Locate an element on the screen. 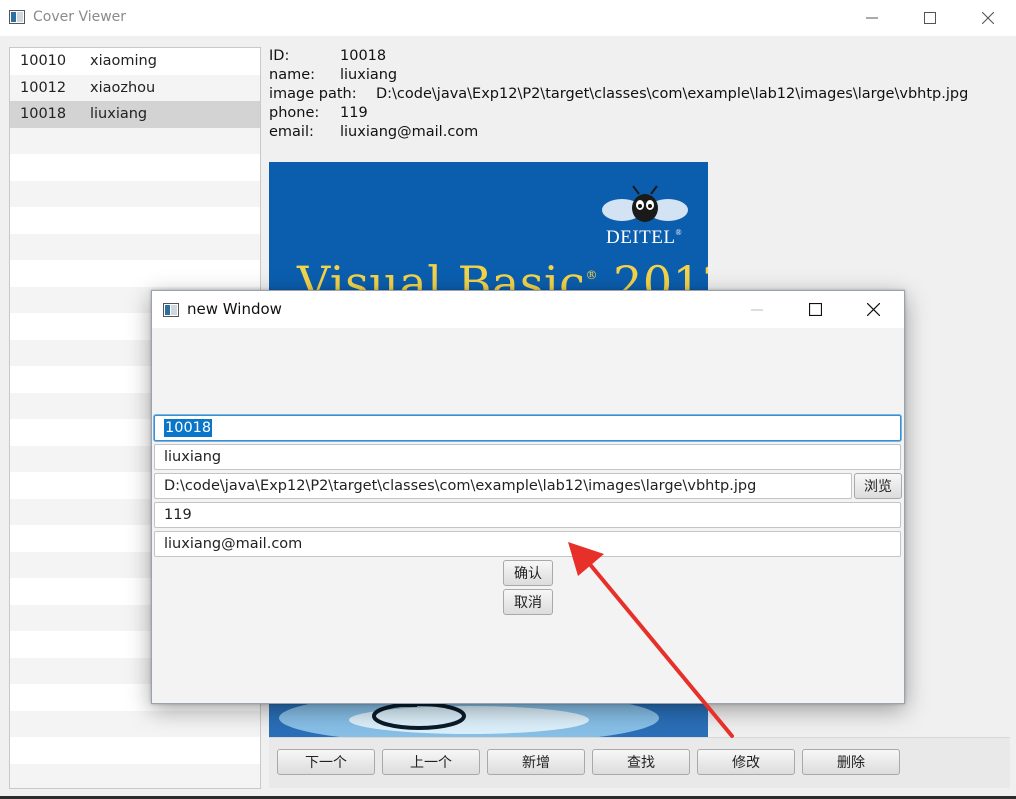  detail-email-label: email: is located at coordinates (291, 132).